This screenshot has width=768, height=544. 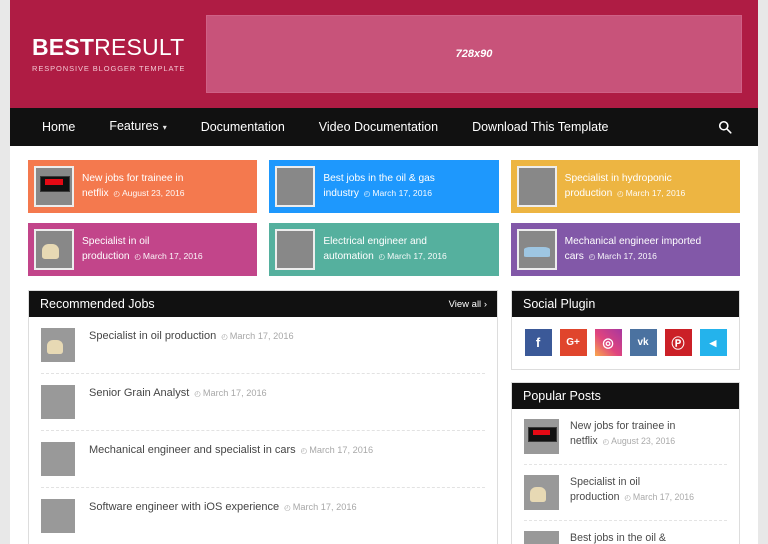 What do you see at coordinates (639, 441) in the screenshot?
I see `popular-post-date: ◴ August 23, 2016` at bounding box center [639, 441].